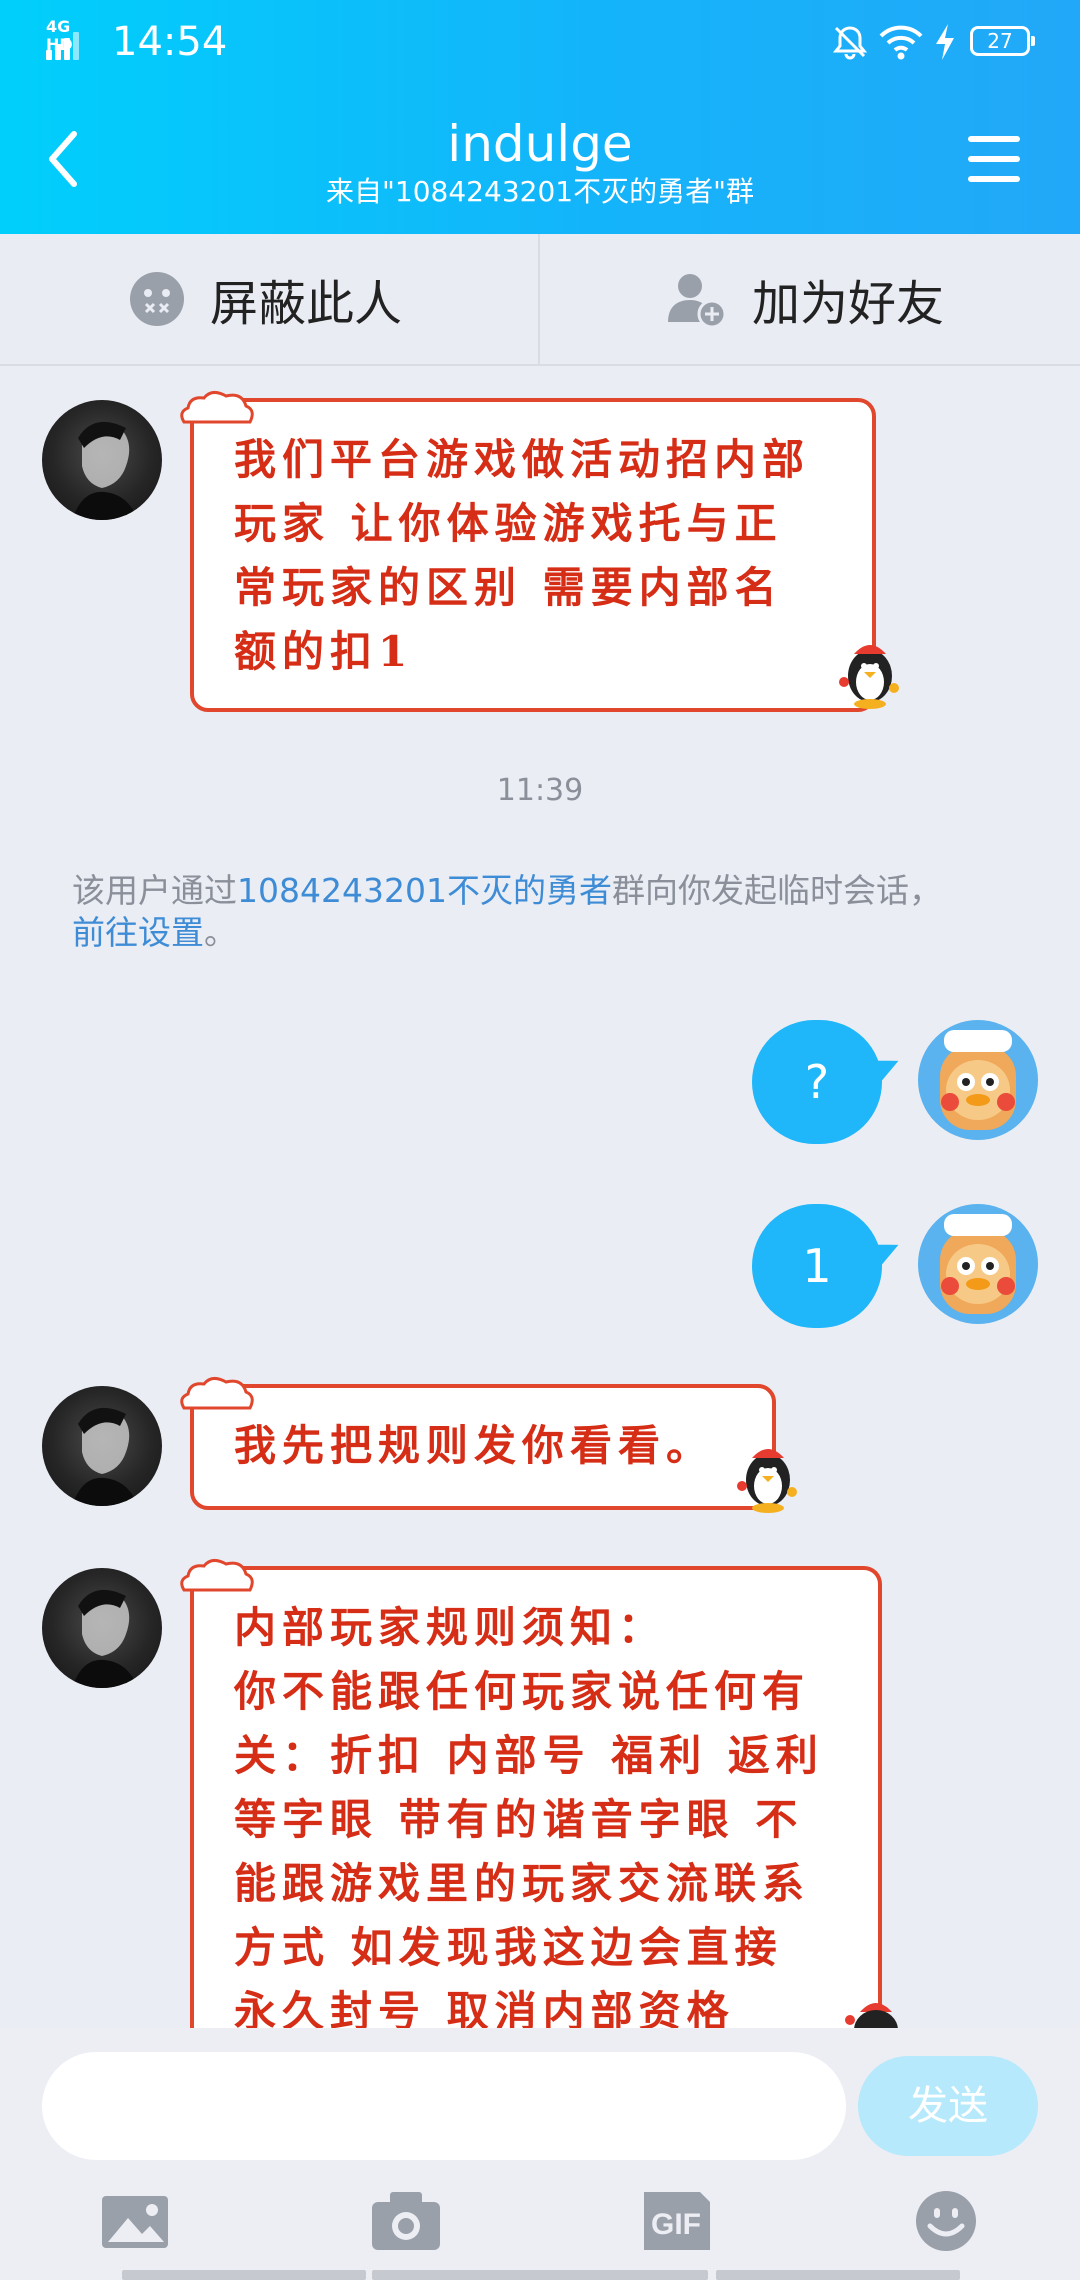  What do you see at coordinates (540, 42) in the screenshot?
I see `status-bar: 4G HD 14:54 27` at bounding box center [540, 42].